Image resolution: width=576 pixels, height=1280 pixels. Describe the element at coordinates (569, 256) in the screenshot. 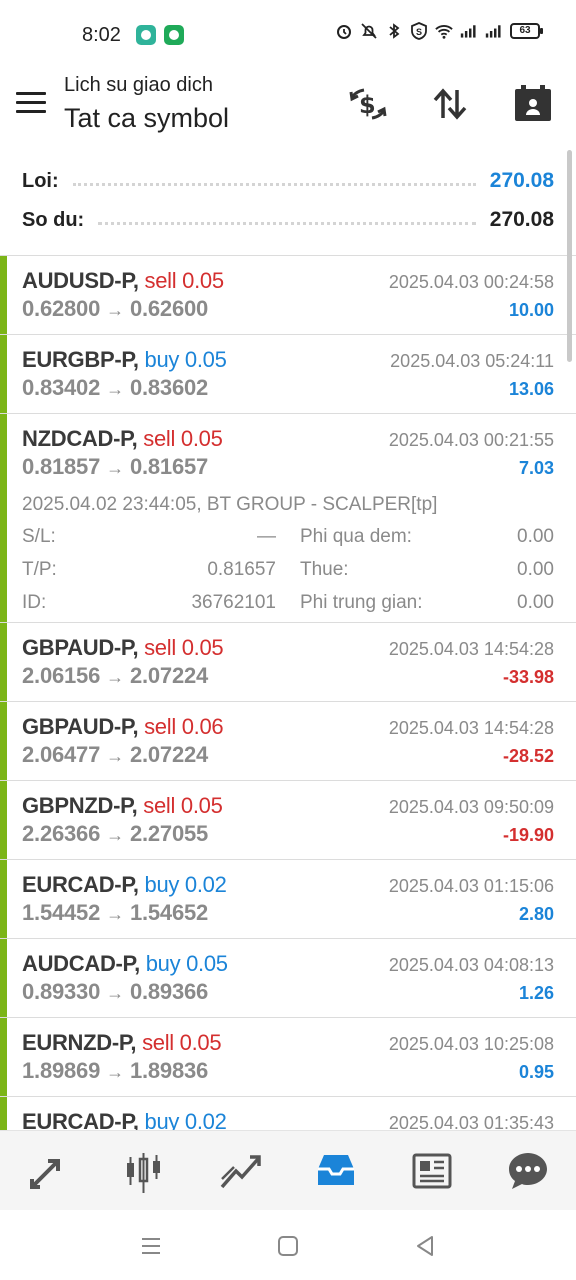

I see `scrollbar` at that location.